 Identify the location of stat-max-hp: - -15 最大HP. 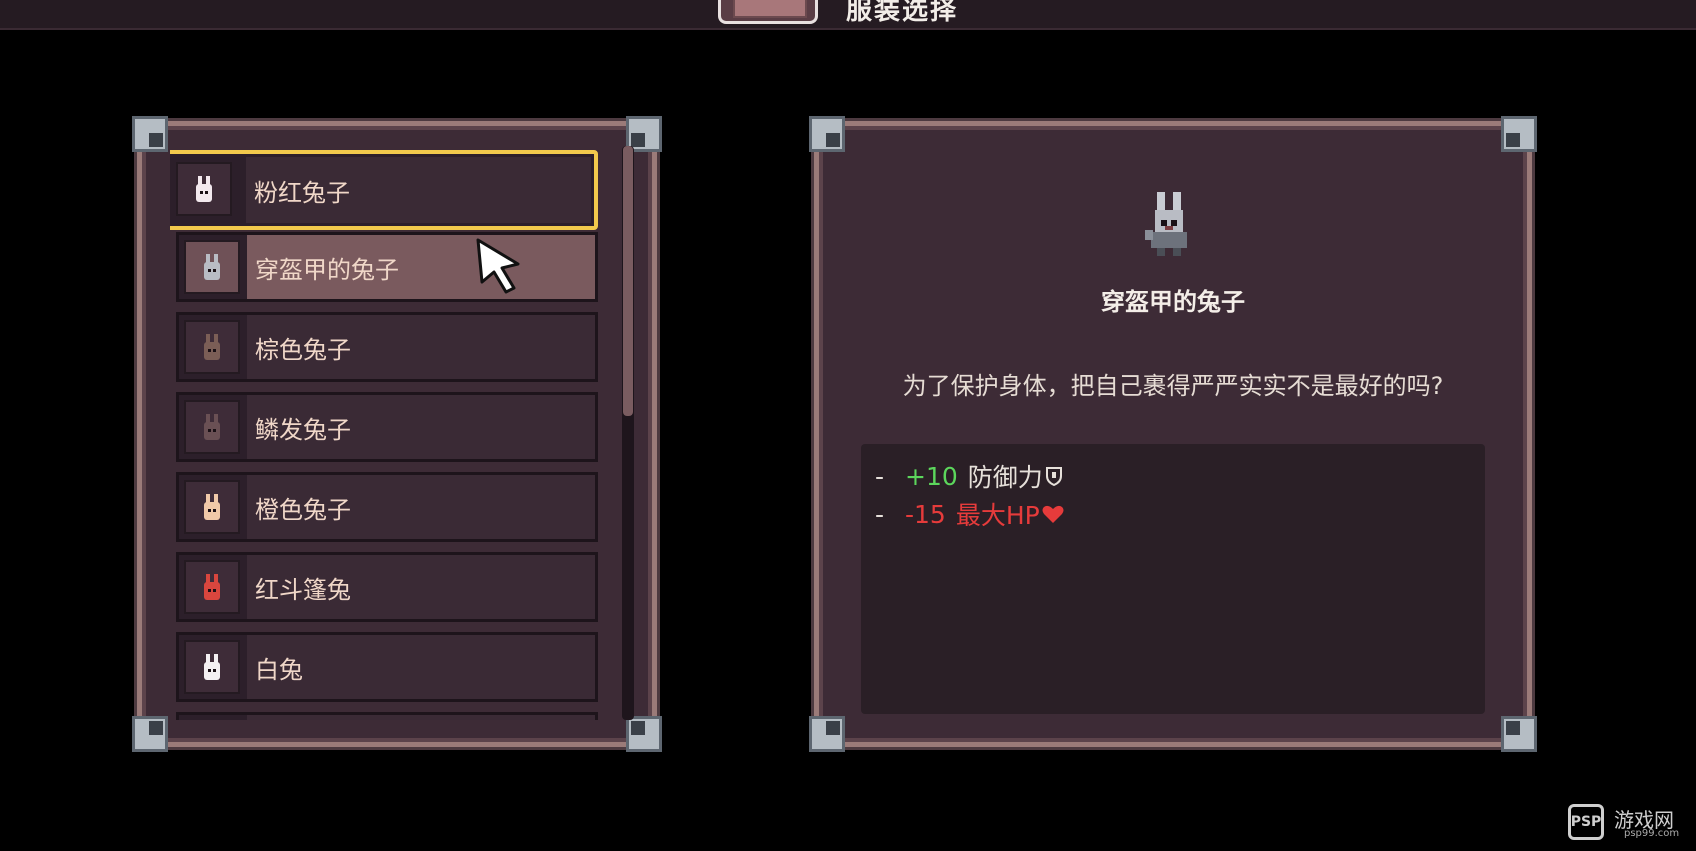
(969, 514).